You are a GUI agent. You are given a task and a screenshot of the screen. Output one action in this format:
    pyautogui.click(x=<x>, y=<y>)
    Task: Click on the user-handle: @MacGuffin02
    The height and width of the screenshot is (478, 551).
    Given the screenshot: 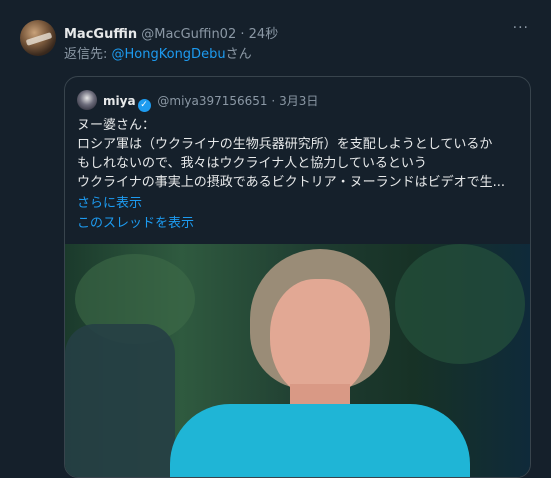 What is the action you would take?
    pyautogui.click(x=188, y=34)
    